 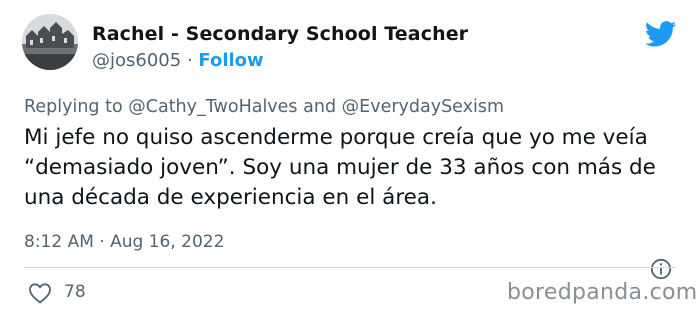 What do you see at coordinates (124, 242) in the screenshot?
I see `tweet-timestamp: 8:12 AM · Aug 16, 2022` at bounding box center [124, 242].